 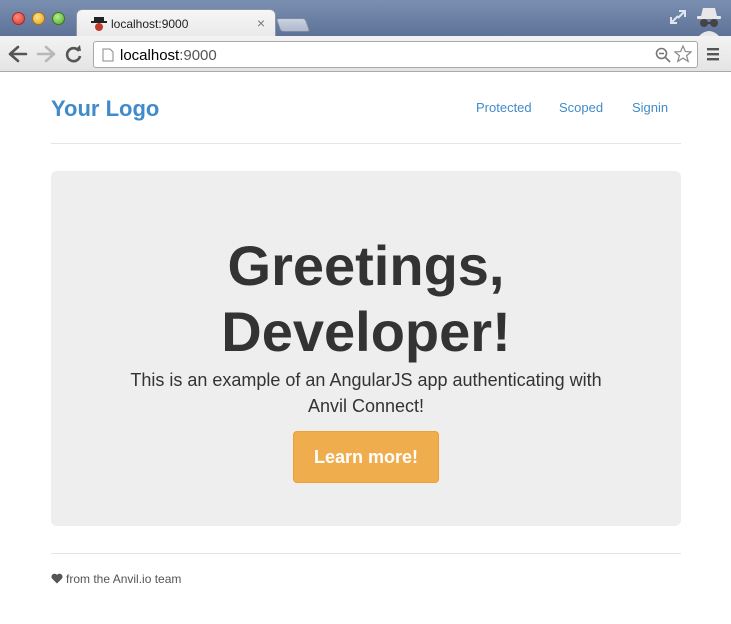 What do you see at coordinates (504, 107) in the screenshot?
I see `nav-link-protected: Protected` at bounding box center [504, 107].